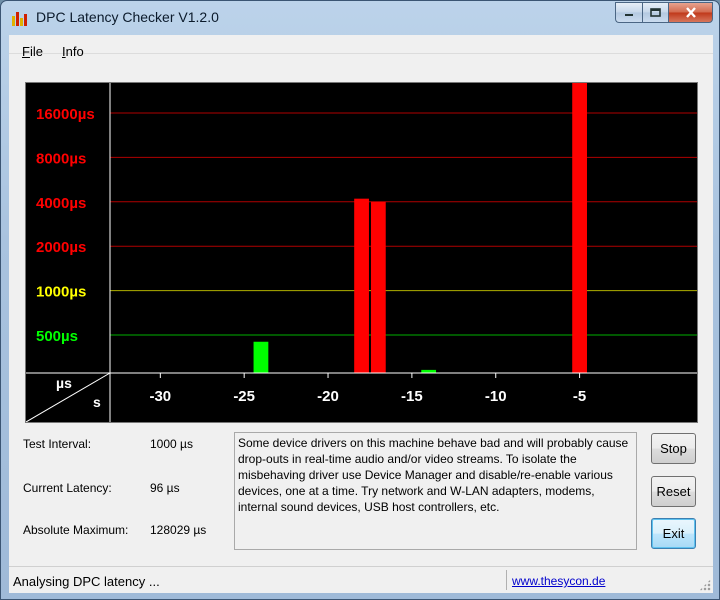 The image size is (720, 600). Describe the element at coordinates (328, 396) in the screenshot. I see `x-tick-label: -20` at that location.